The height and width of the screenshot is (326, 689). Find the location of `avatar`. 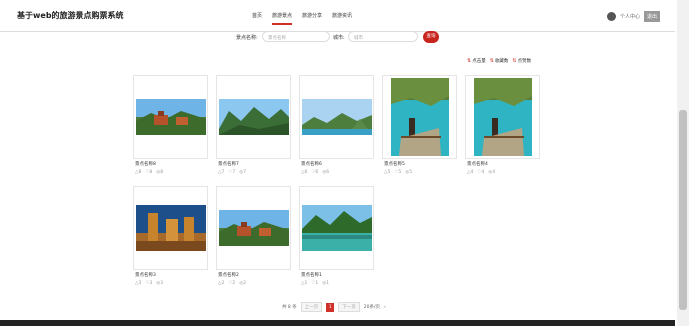

avatar is located at coordinates (611, 16).